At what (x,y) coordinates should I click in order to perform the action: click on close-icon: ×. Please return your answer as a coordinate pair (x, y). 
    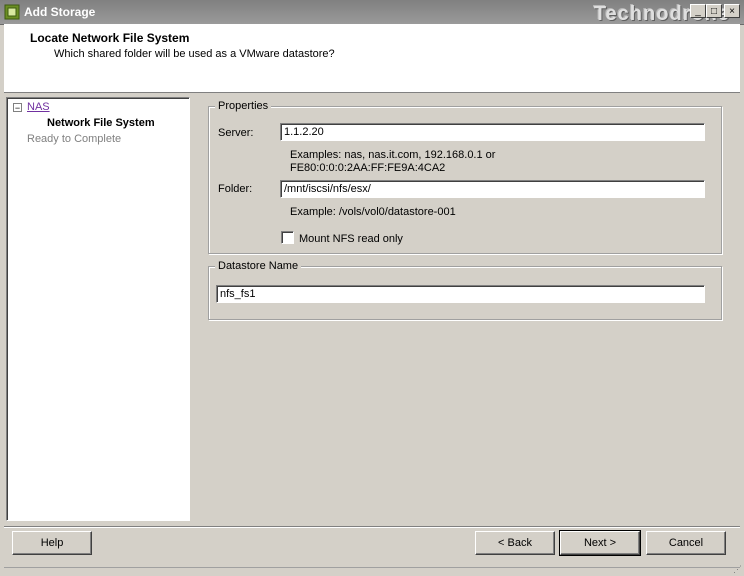
    Looking at the image, I should click on (732, 11).